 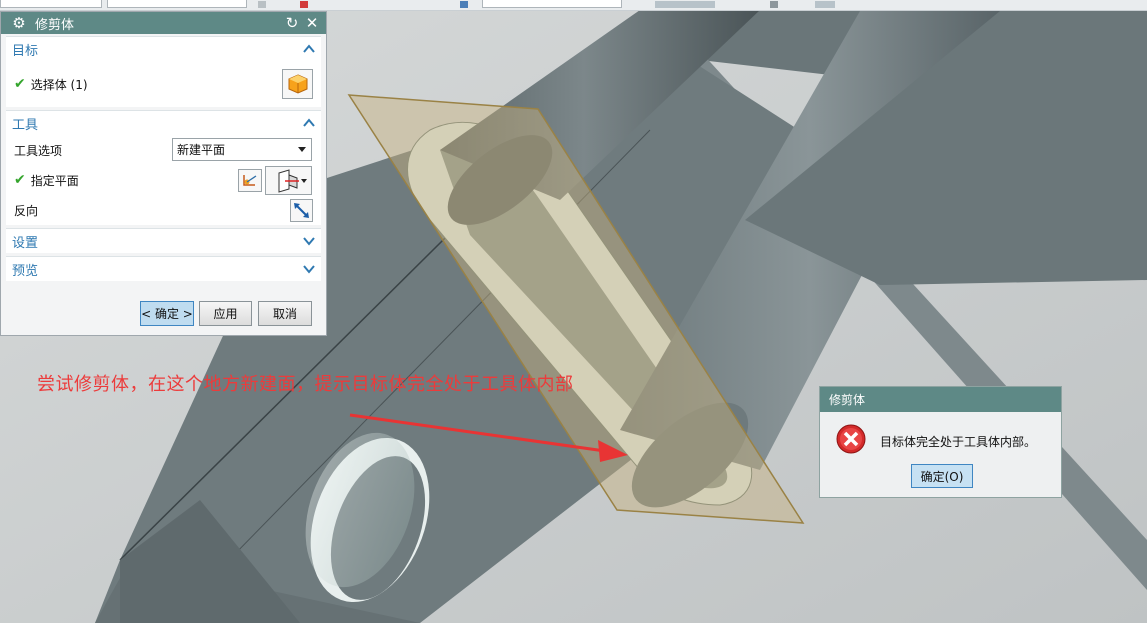 I want to click on ok-button: < 确定 >, so click(x=167, y=313).